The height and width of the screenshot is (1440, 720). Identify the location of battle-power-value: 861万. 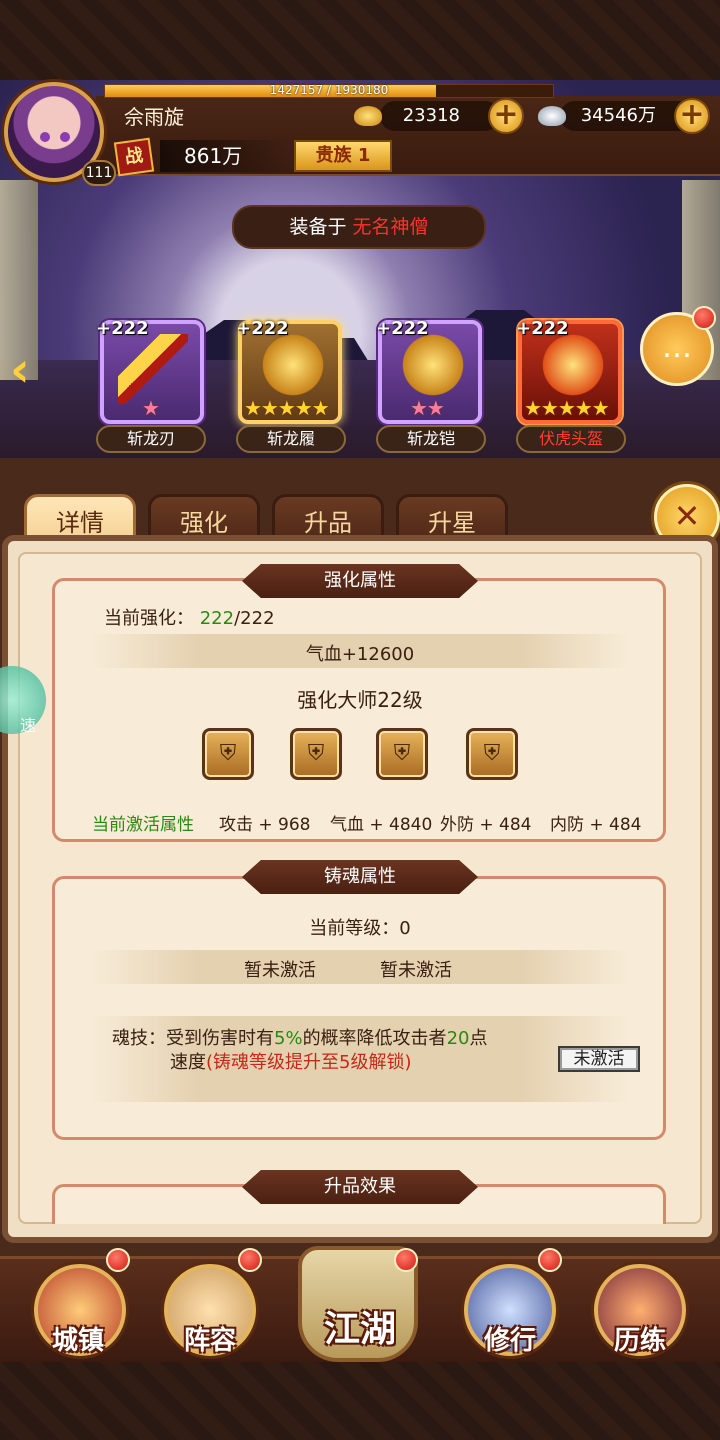
(225, 156).